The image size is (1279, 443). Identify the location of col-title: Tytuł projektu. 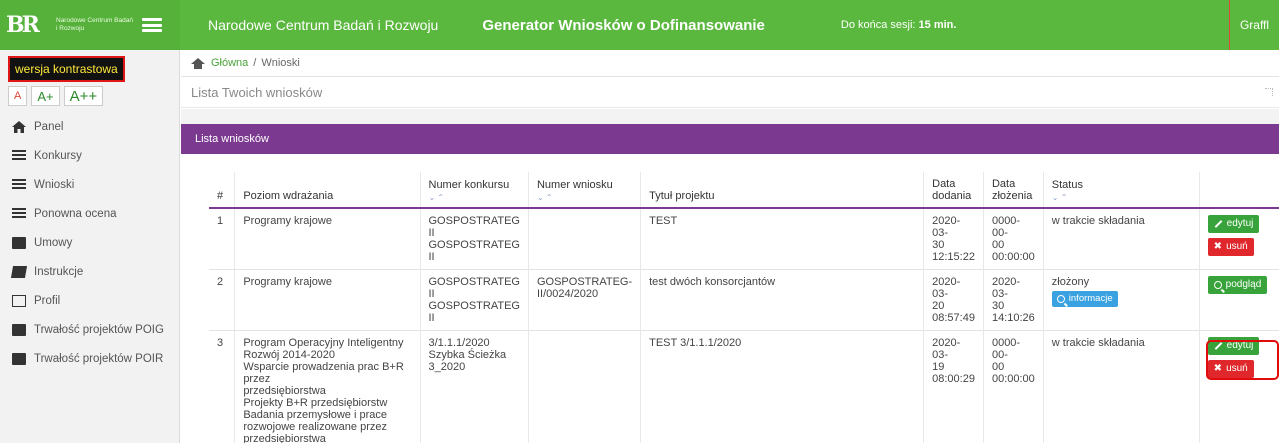
(782, 190).